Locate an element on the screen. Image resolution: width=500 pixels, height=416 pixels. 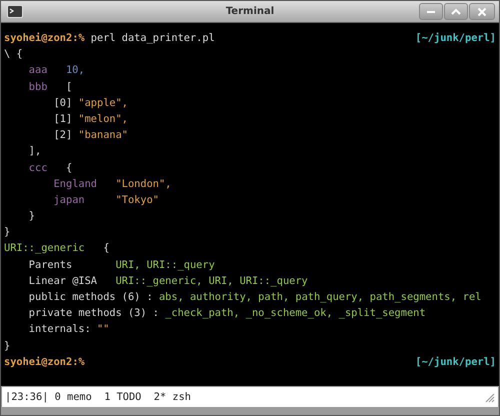
string-value: "London", is located at coordinates (144, 184).